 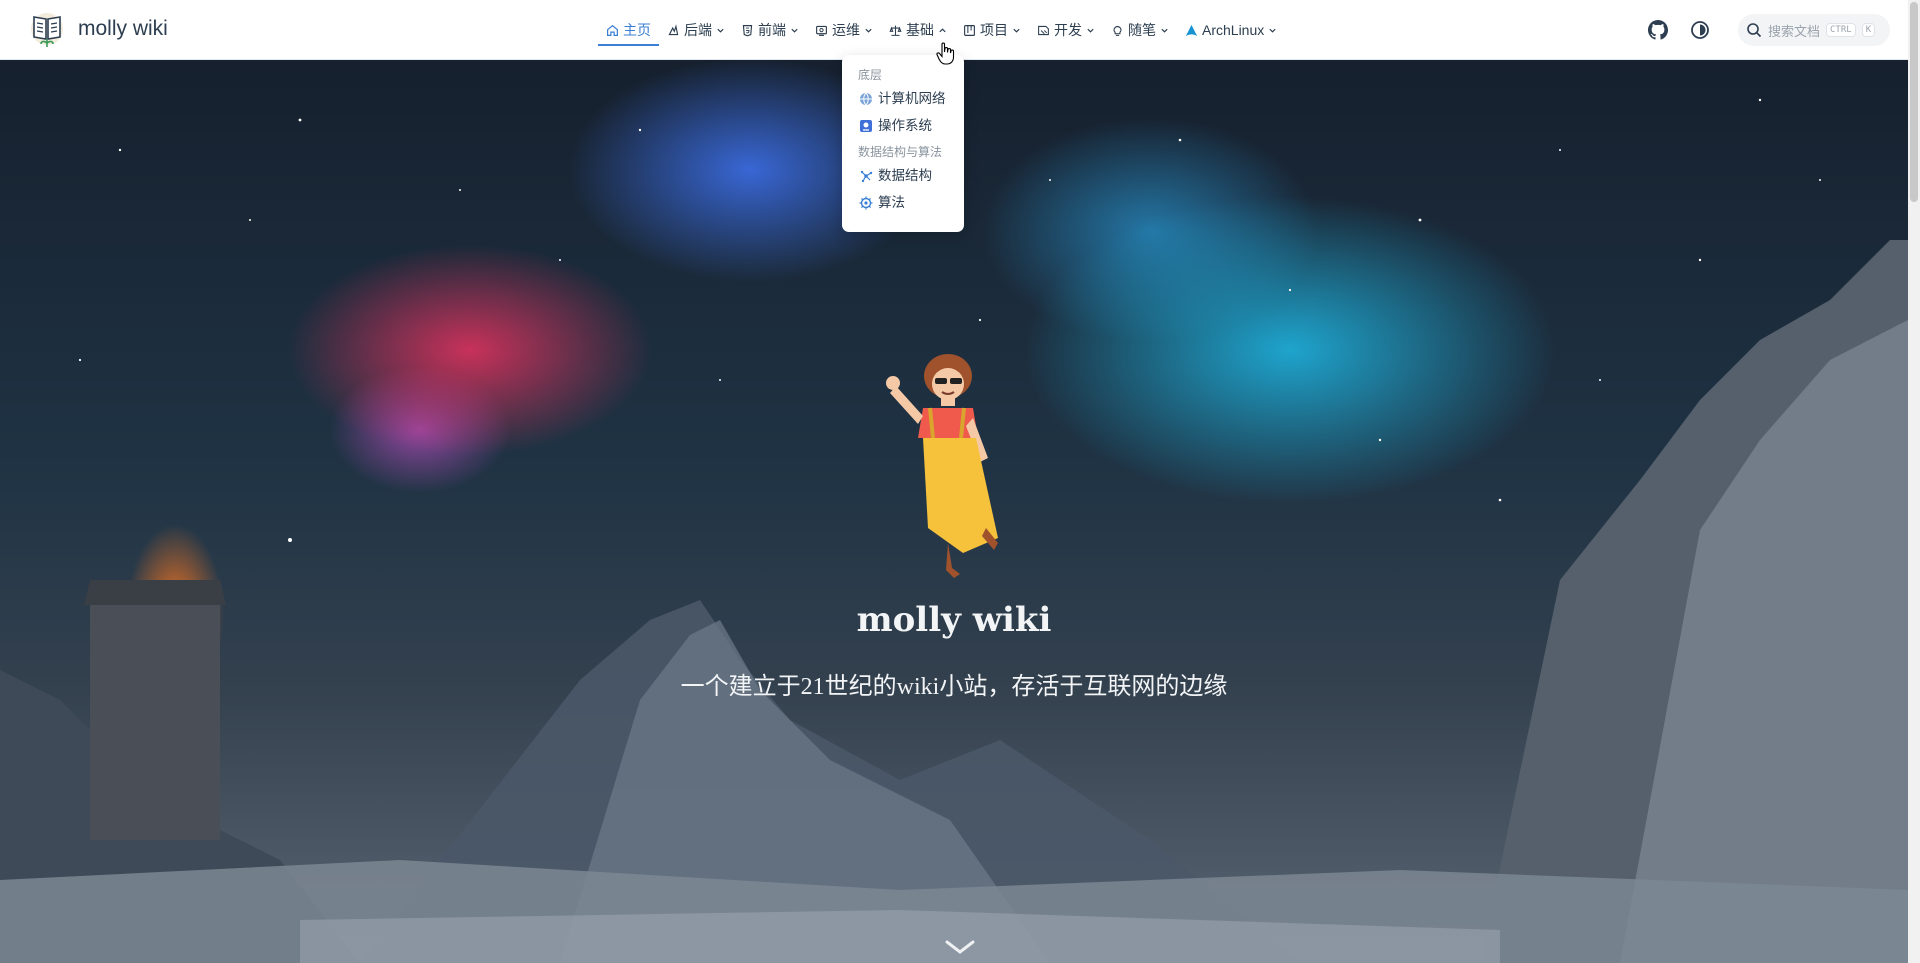 I want to click on nav-archlinux: ArchLinux, so click(x=1231, y=30).